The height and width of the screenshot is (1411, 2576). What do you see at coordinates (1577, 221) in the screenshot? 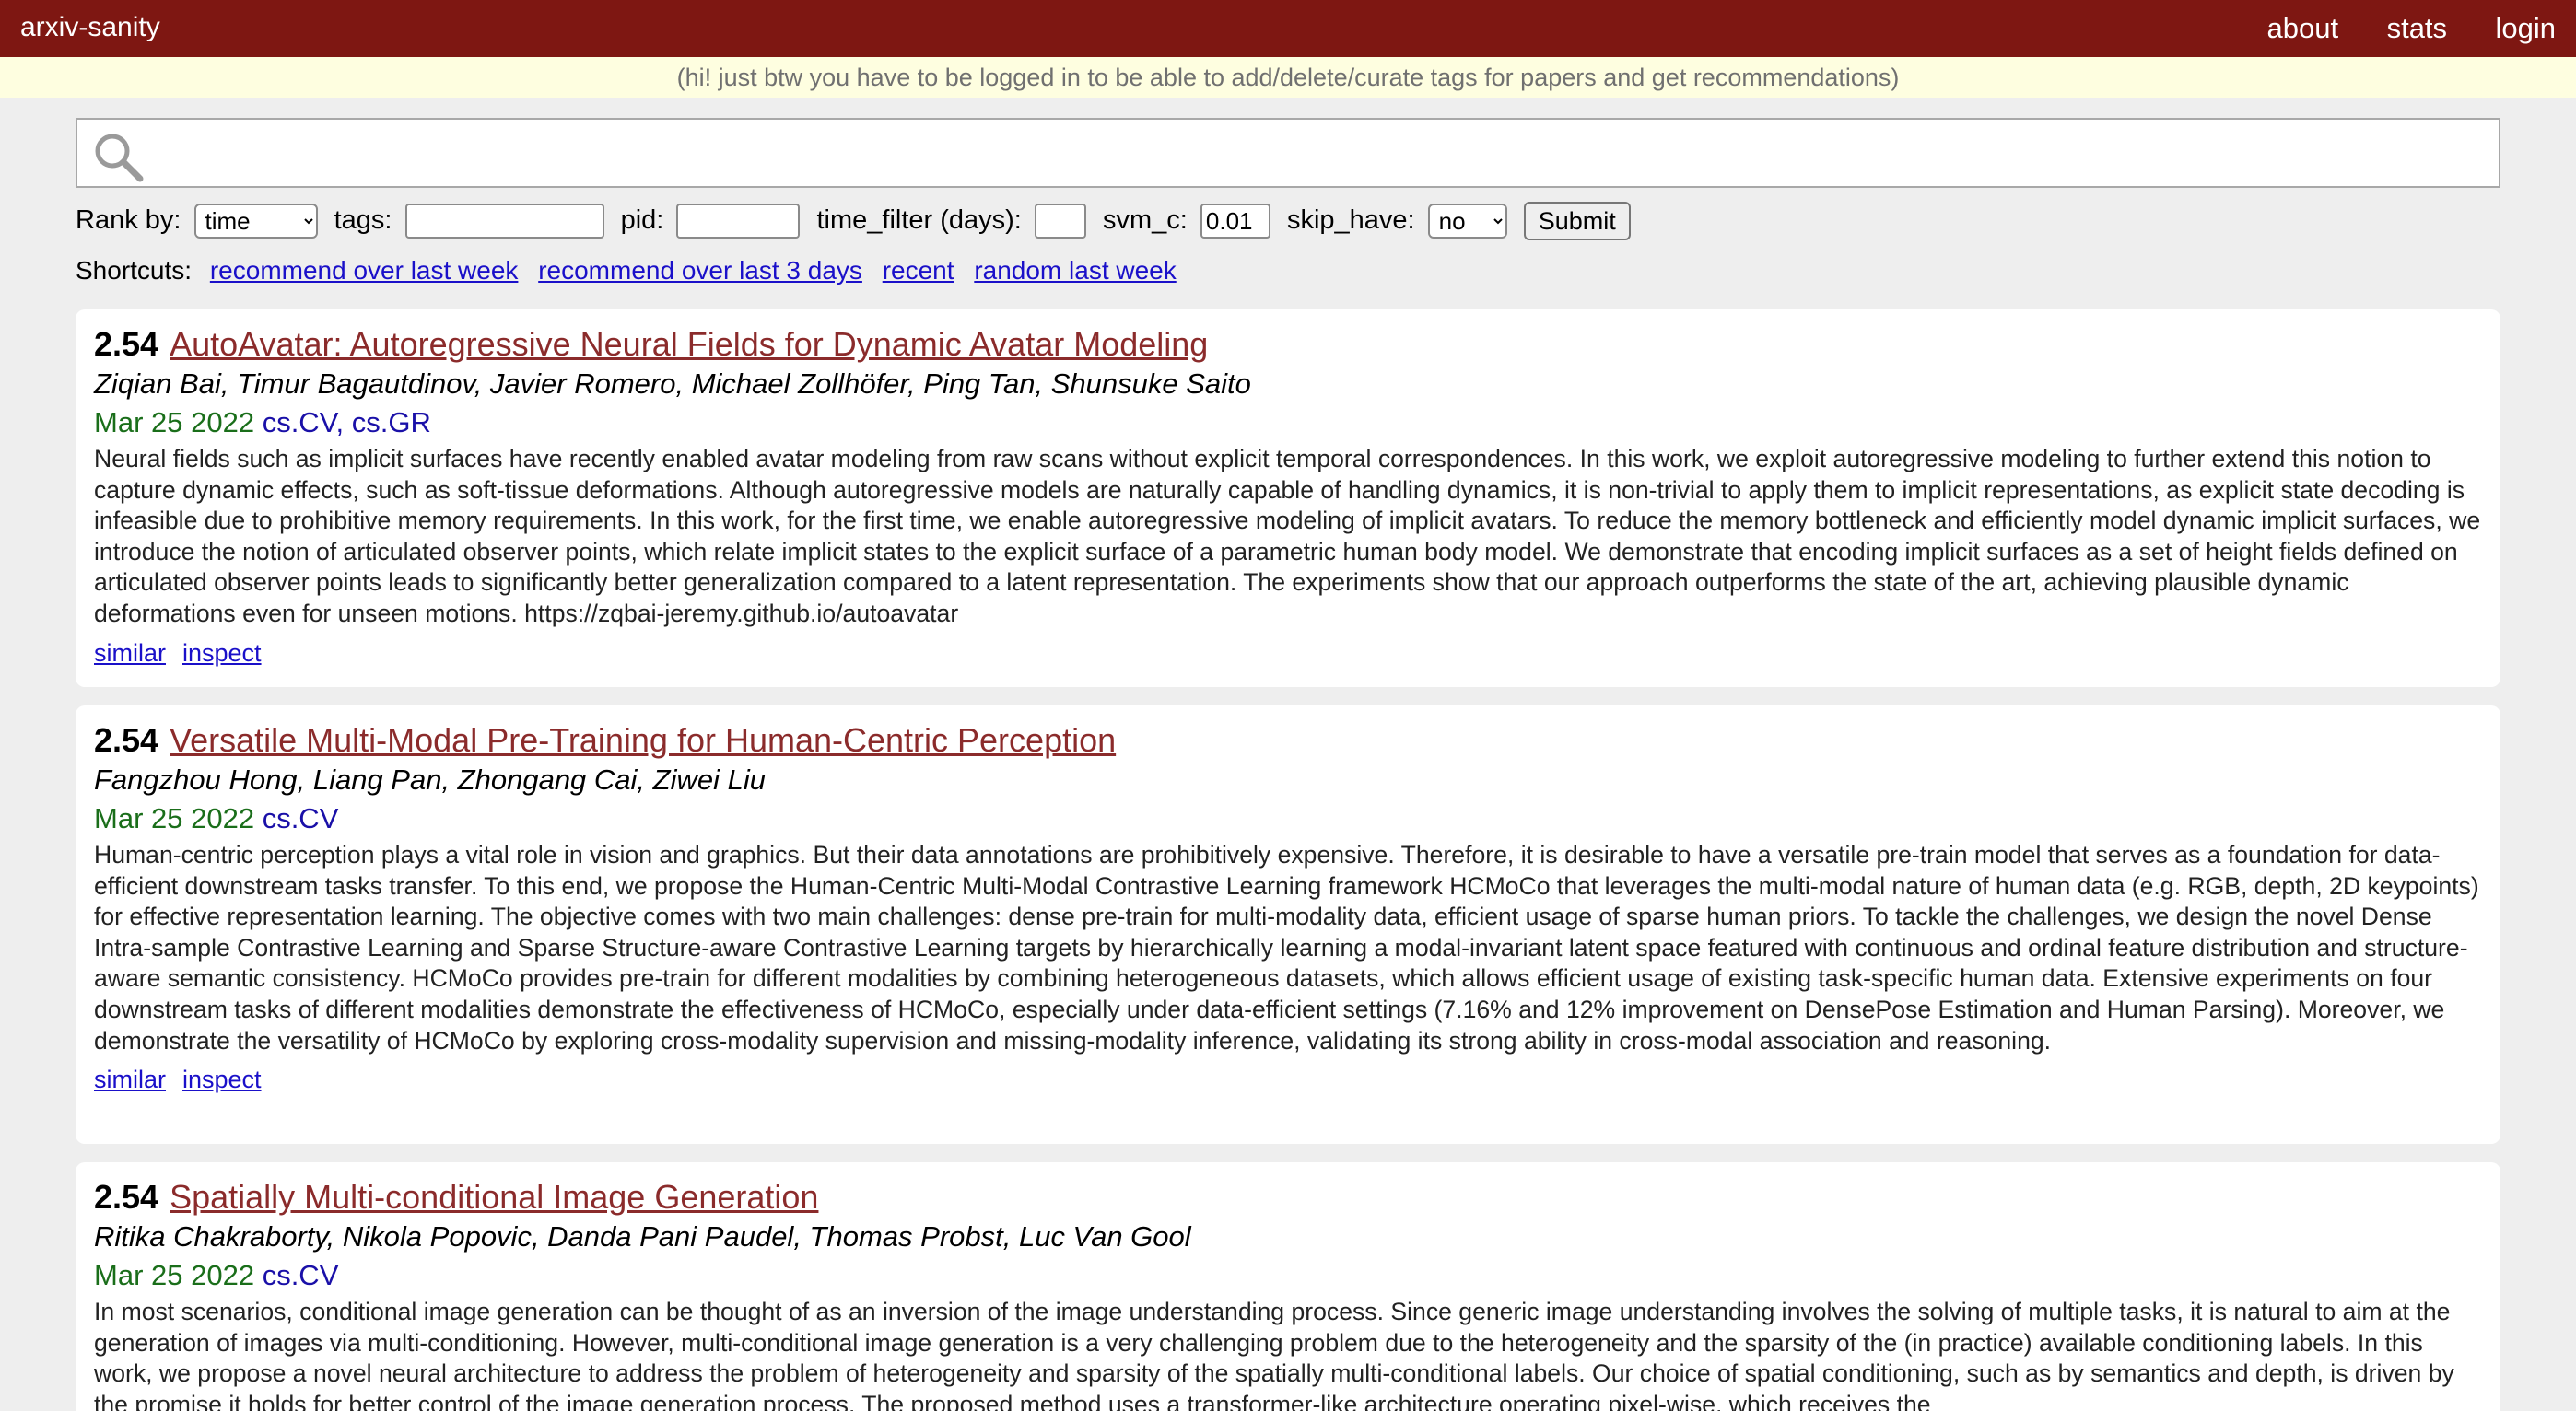
I see `submit-button: Submit` at bounding box center [1577, 221].